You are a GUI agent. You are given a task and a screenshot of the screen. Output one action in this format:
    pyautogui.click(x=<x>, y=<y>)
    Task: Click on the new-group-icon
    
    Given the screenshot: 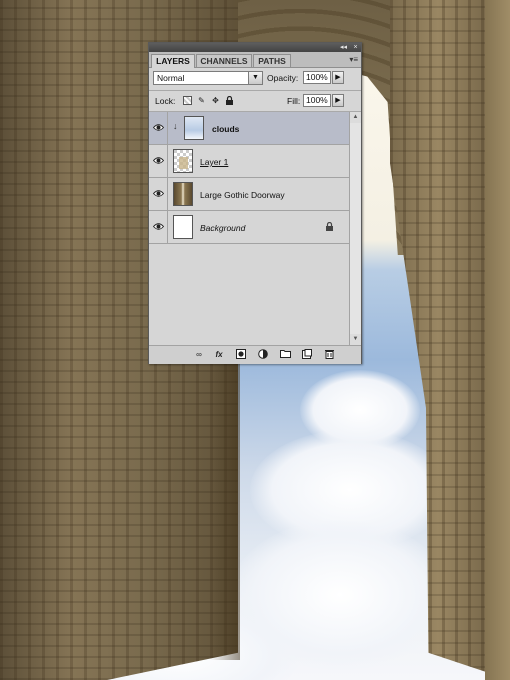 What is the action you would take?
    pyautogui.click(x=285, y=354)
    